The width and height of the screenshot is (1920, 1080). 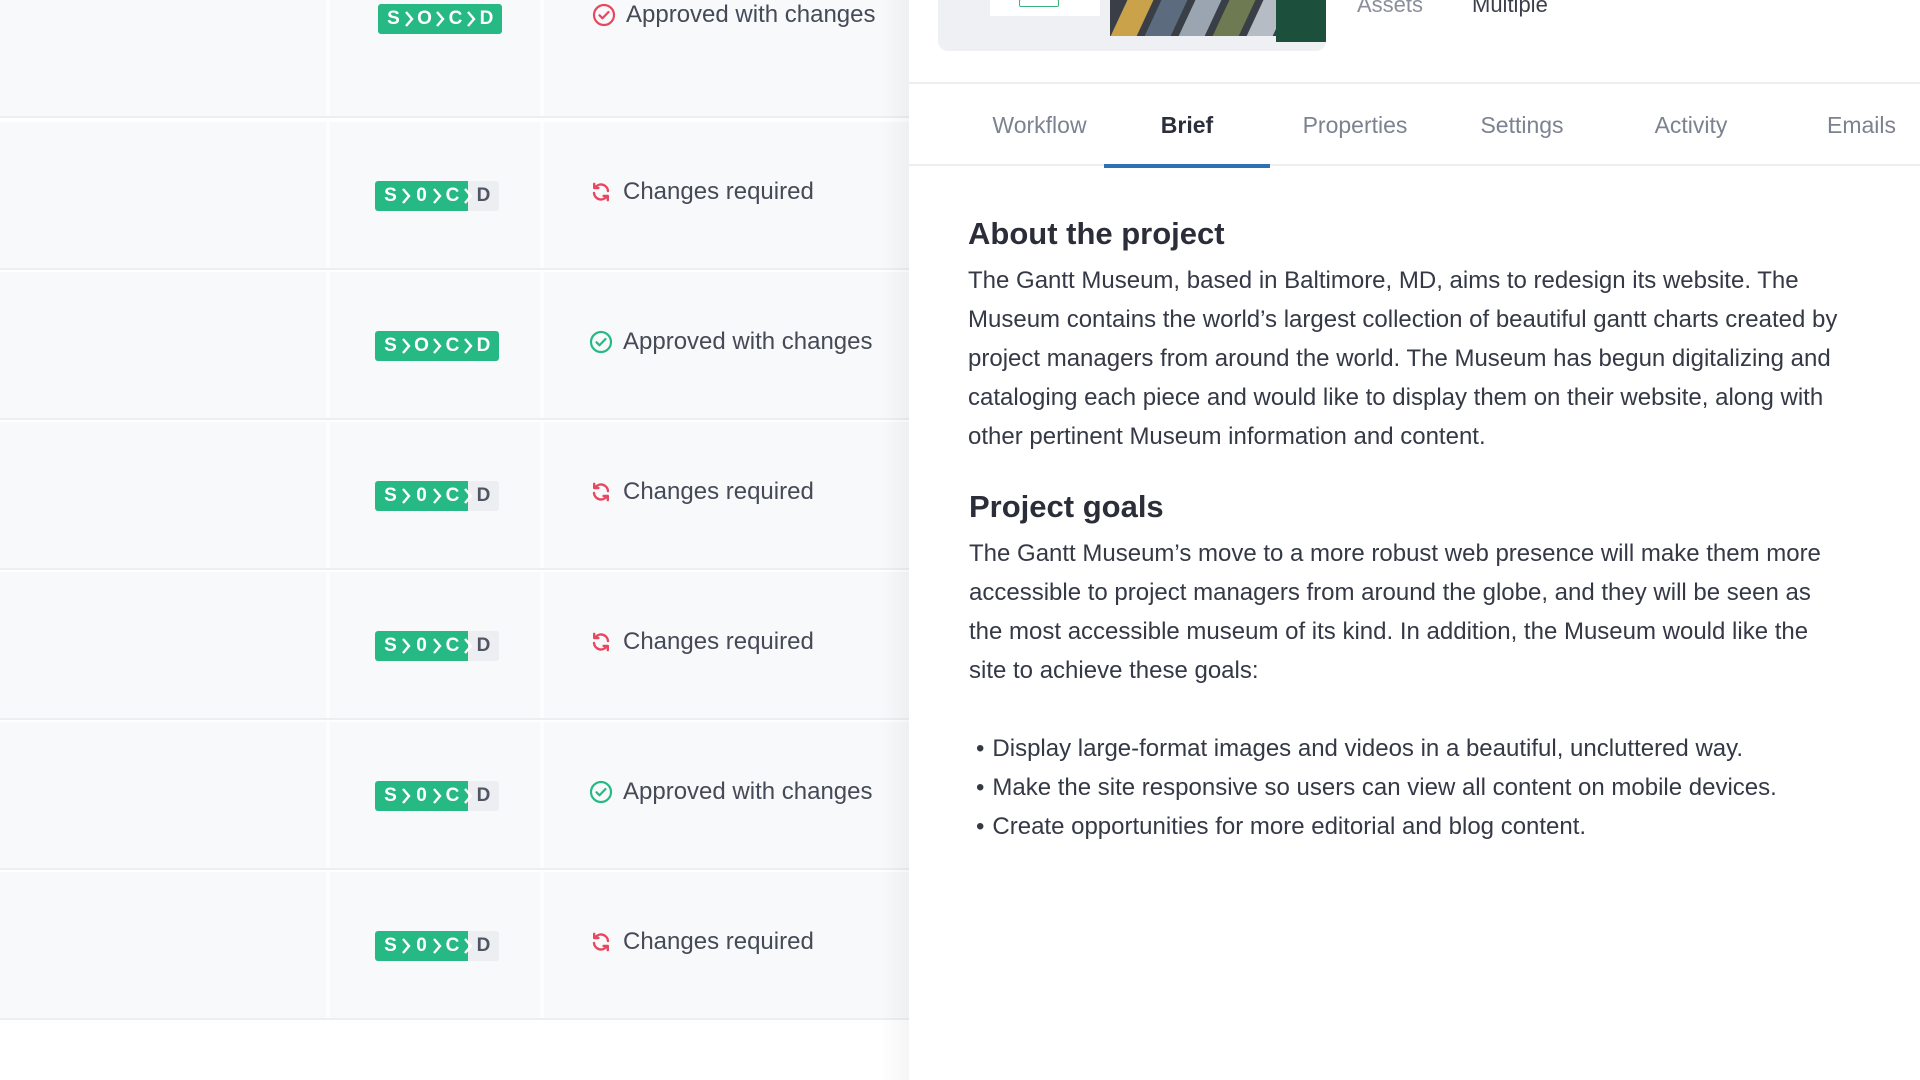 What do you see at coordinates (1045, 8) in the screenshot?
I see `thumbnail-page-light` at bounding box center [1045, 8].